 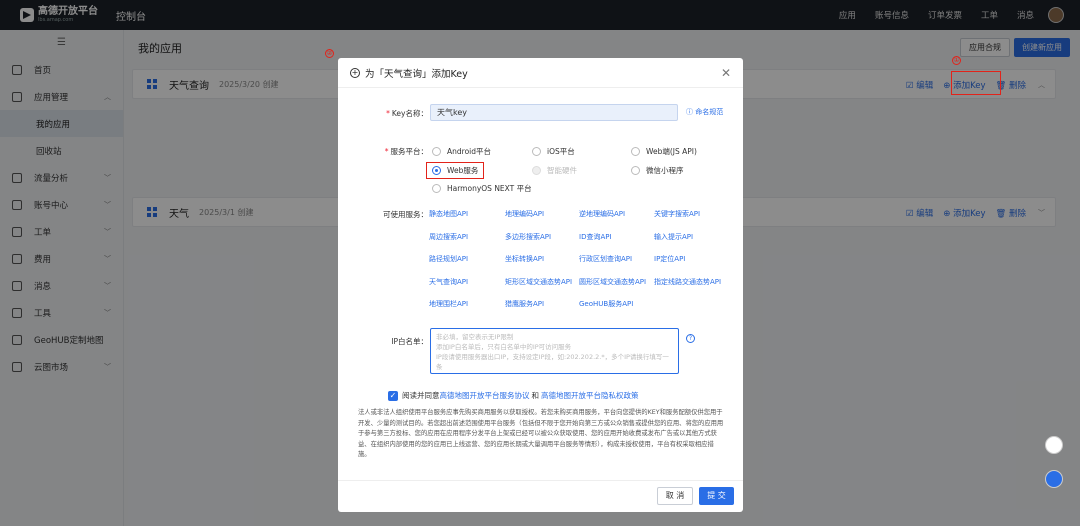 I want to click on api-link: 圆形区域交通态势API, so click(x=612, y=282).